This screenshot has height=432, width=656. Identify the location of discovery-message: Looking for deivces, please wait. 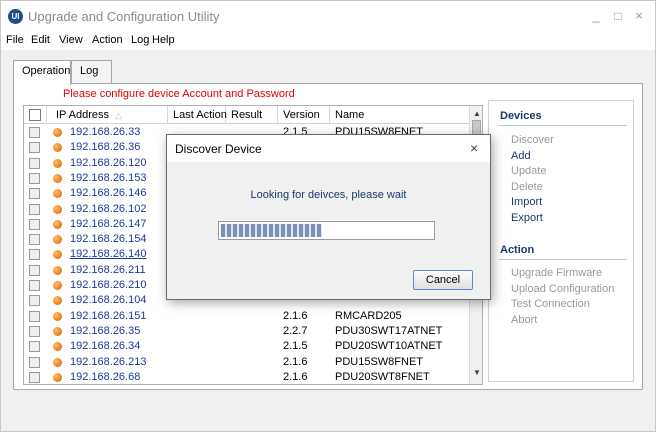
(328, 195).